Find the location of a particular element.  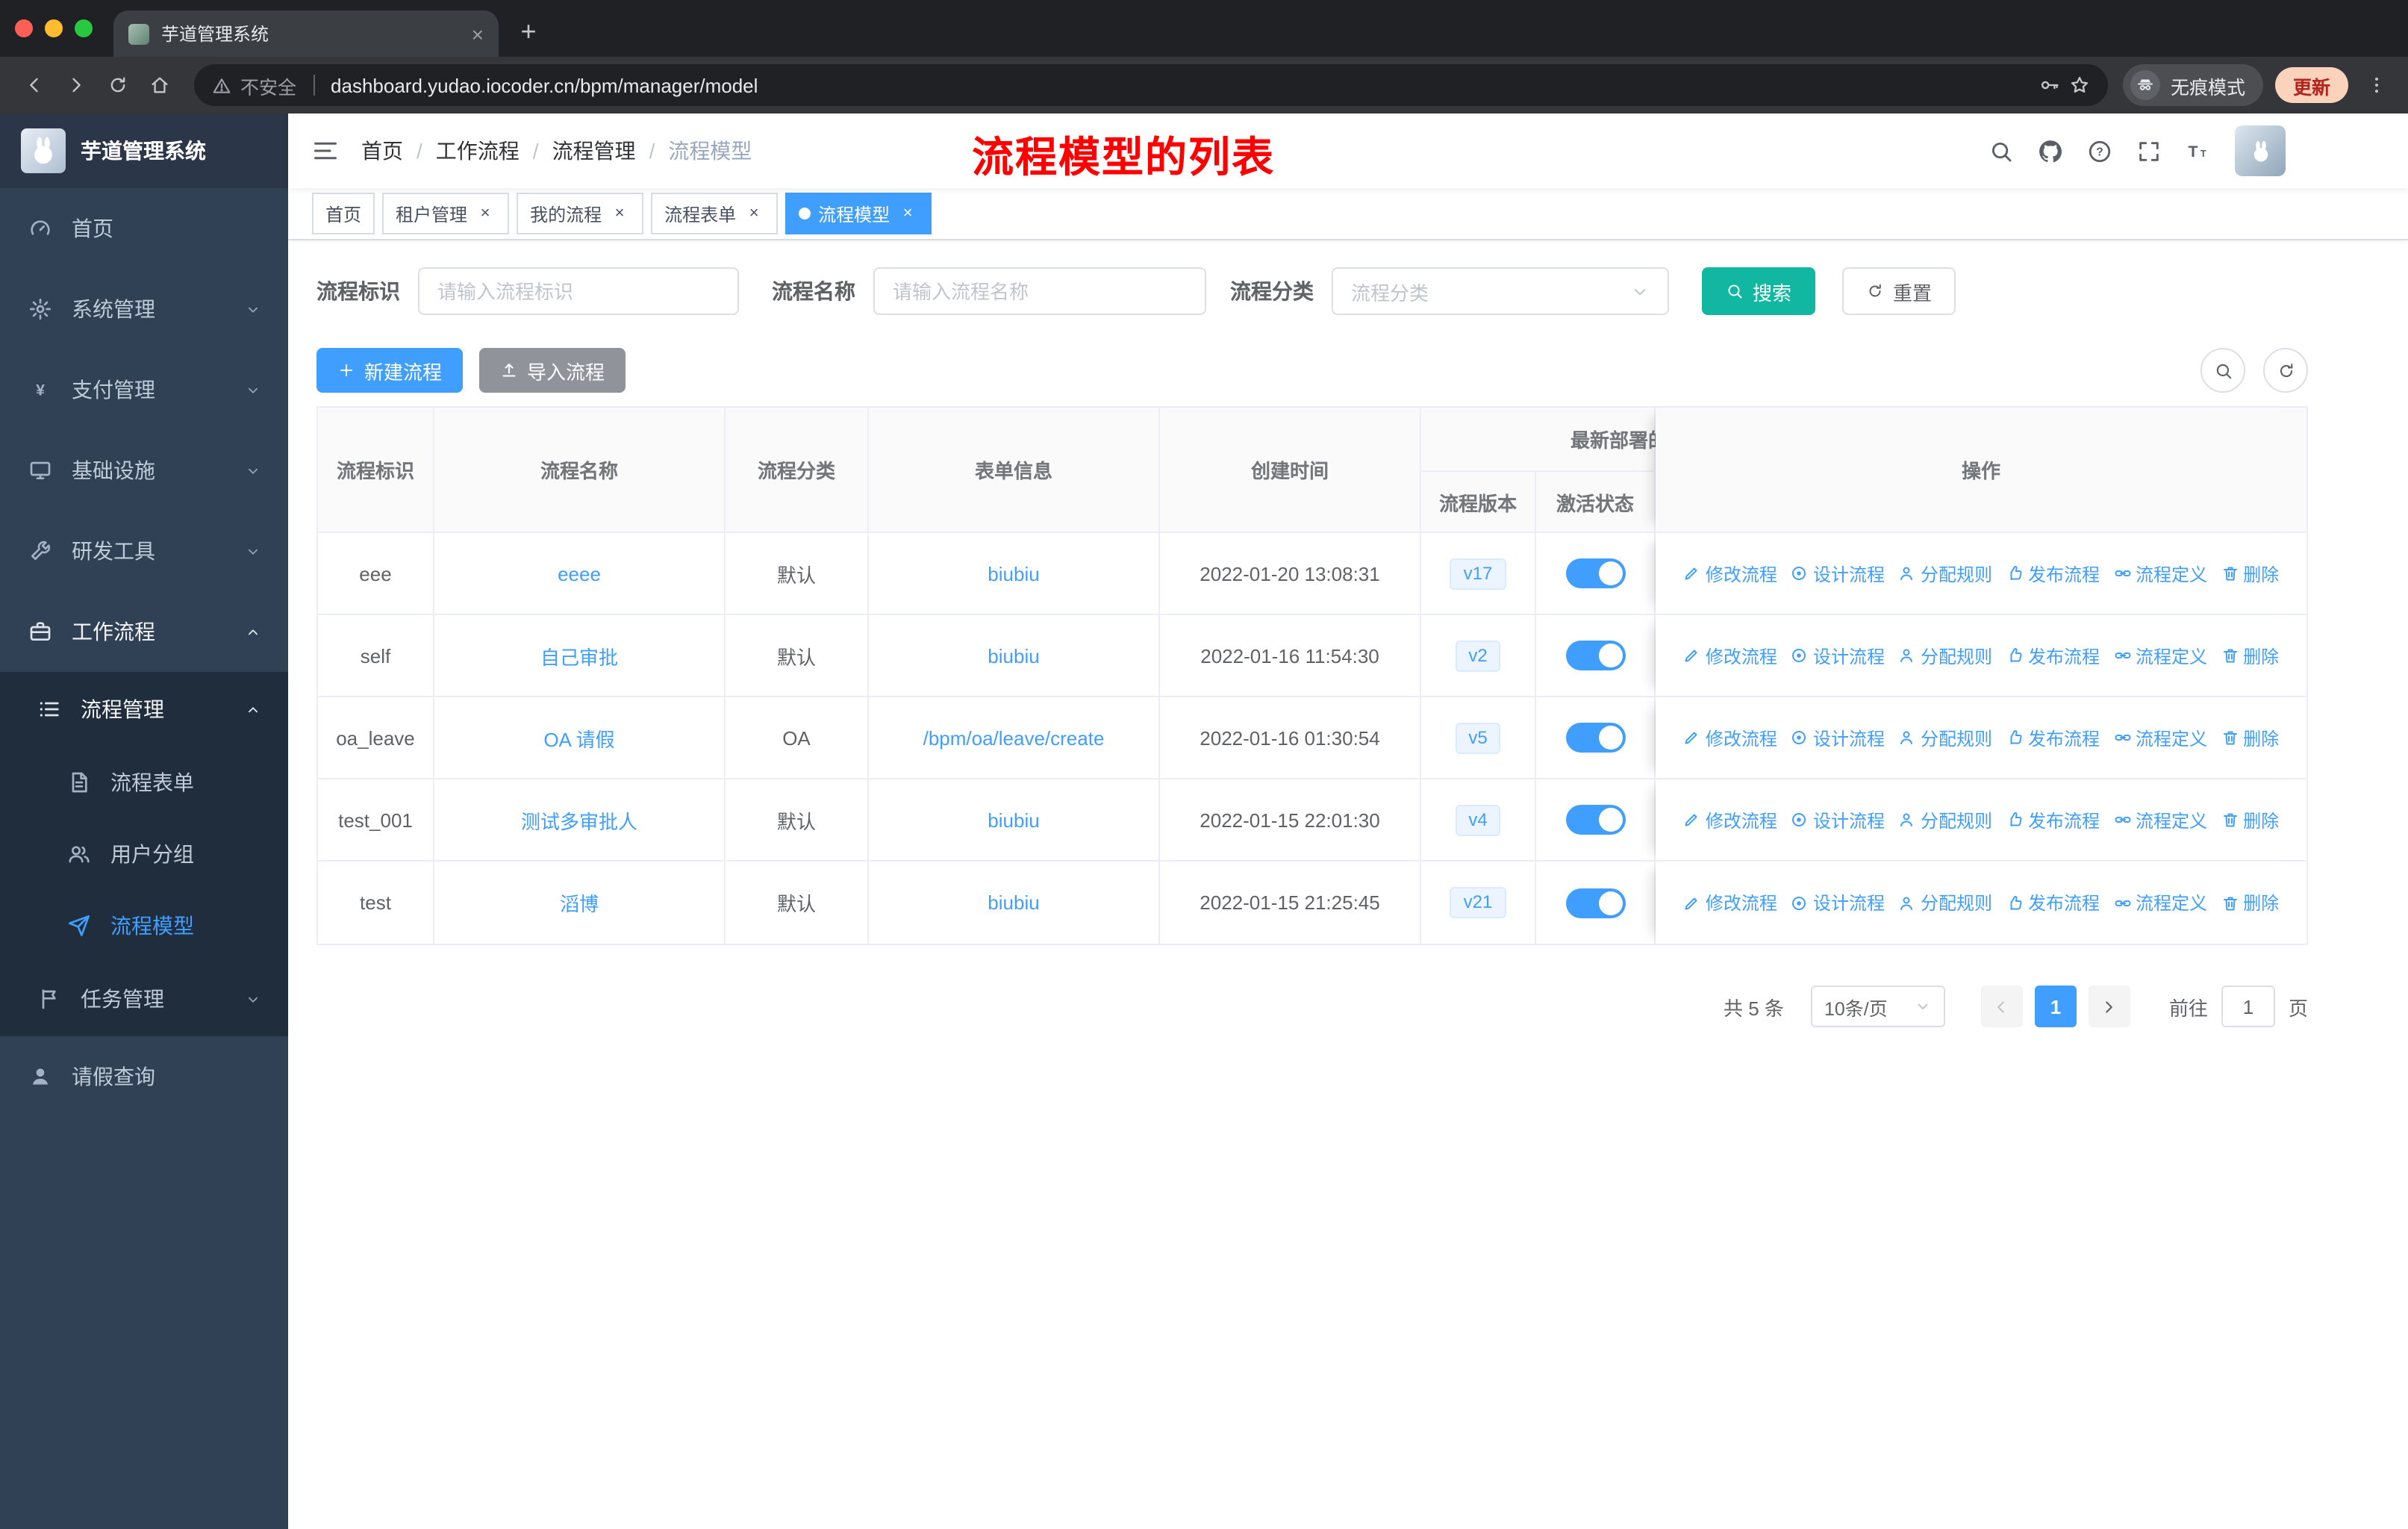

process-key-input is located at coordinates (578, 291).